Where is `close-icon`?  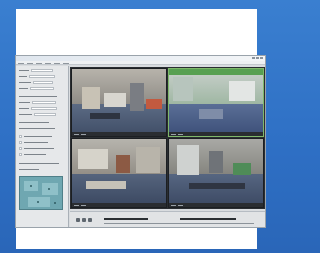
close-icon is located at coordinates (261, 58).